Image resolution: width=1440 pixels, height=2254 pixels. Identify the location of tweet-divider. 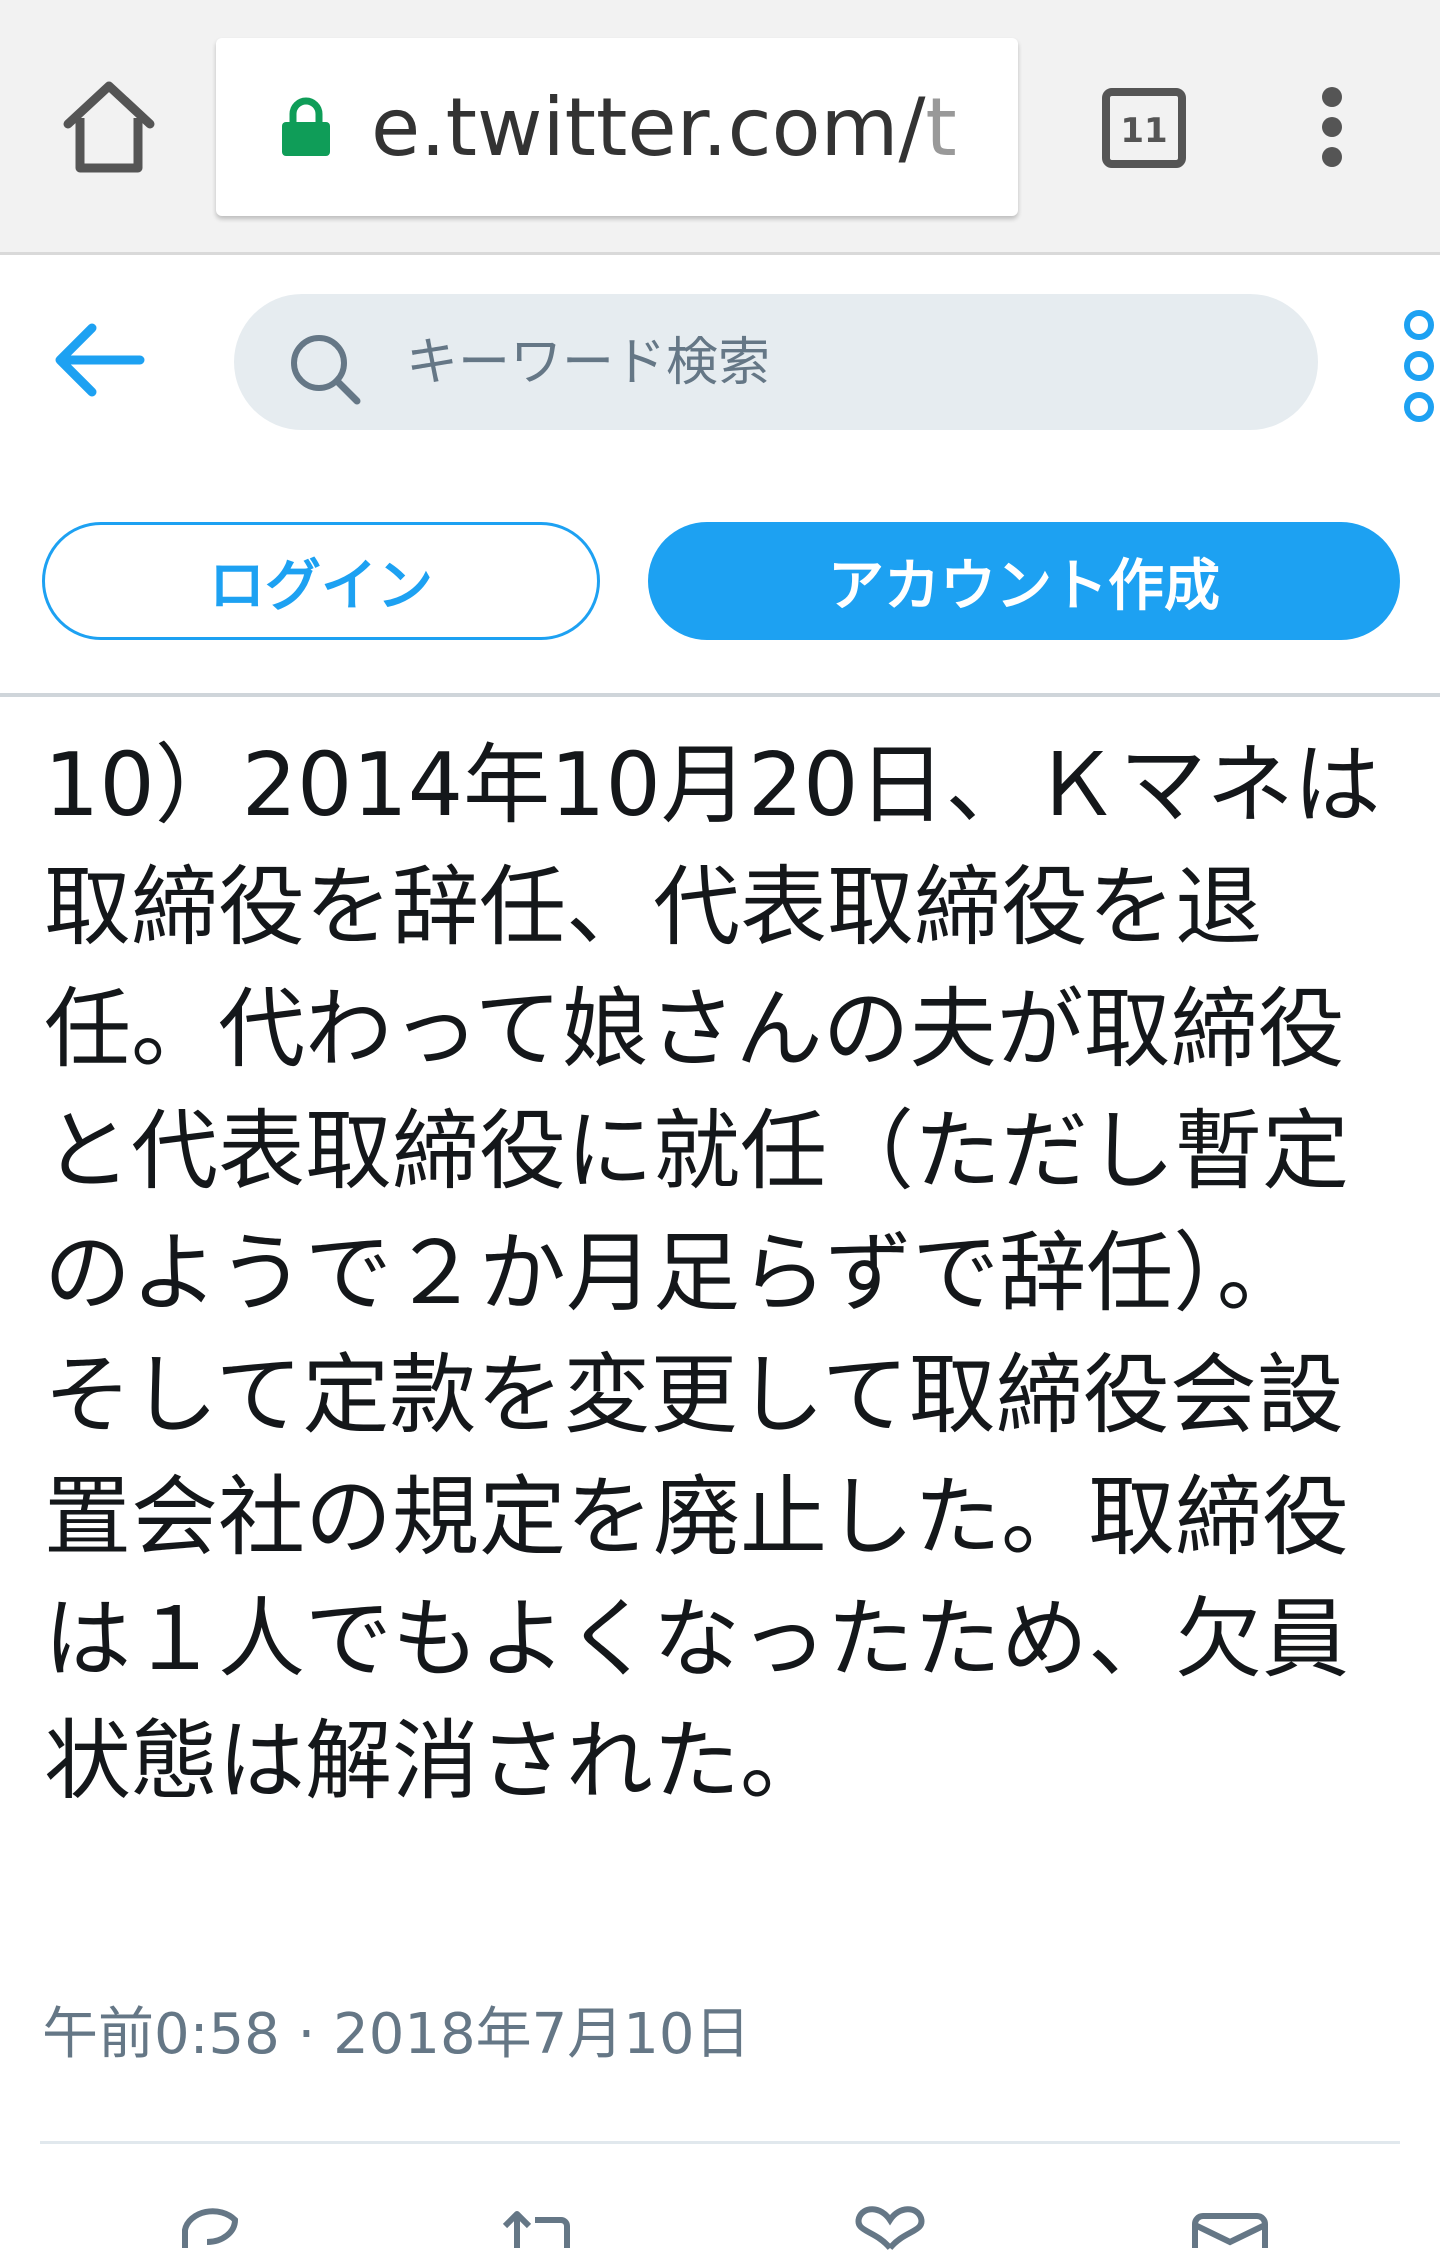
(720, 2142).